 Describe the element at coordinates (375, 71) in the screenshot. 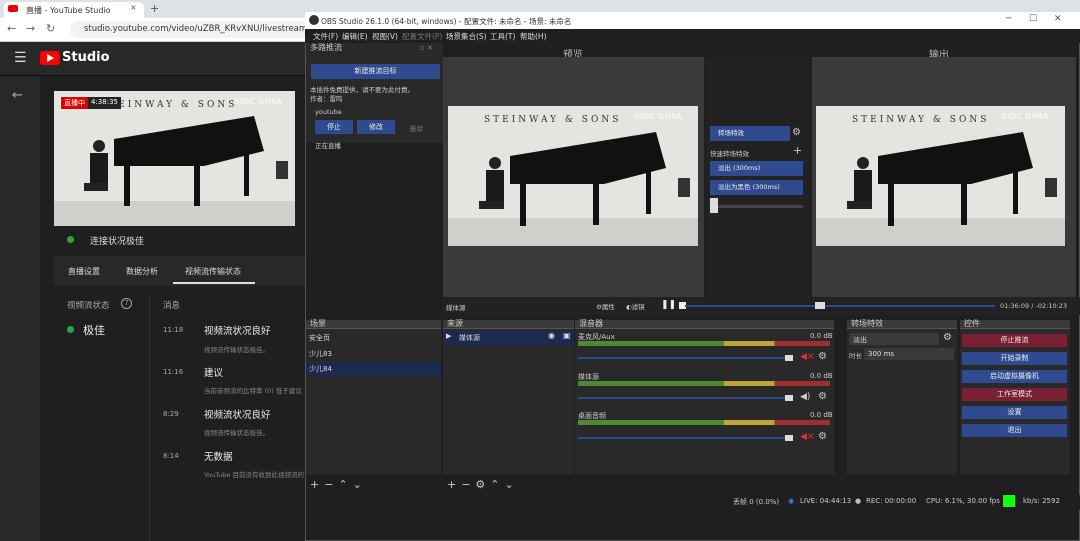

I see `new-target-button: 新建推流目标` at that location.